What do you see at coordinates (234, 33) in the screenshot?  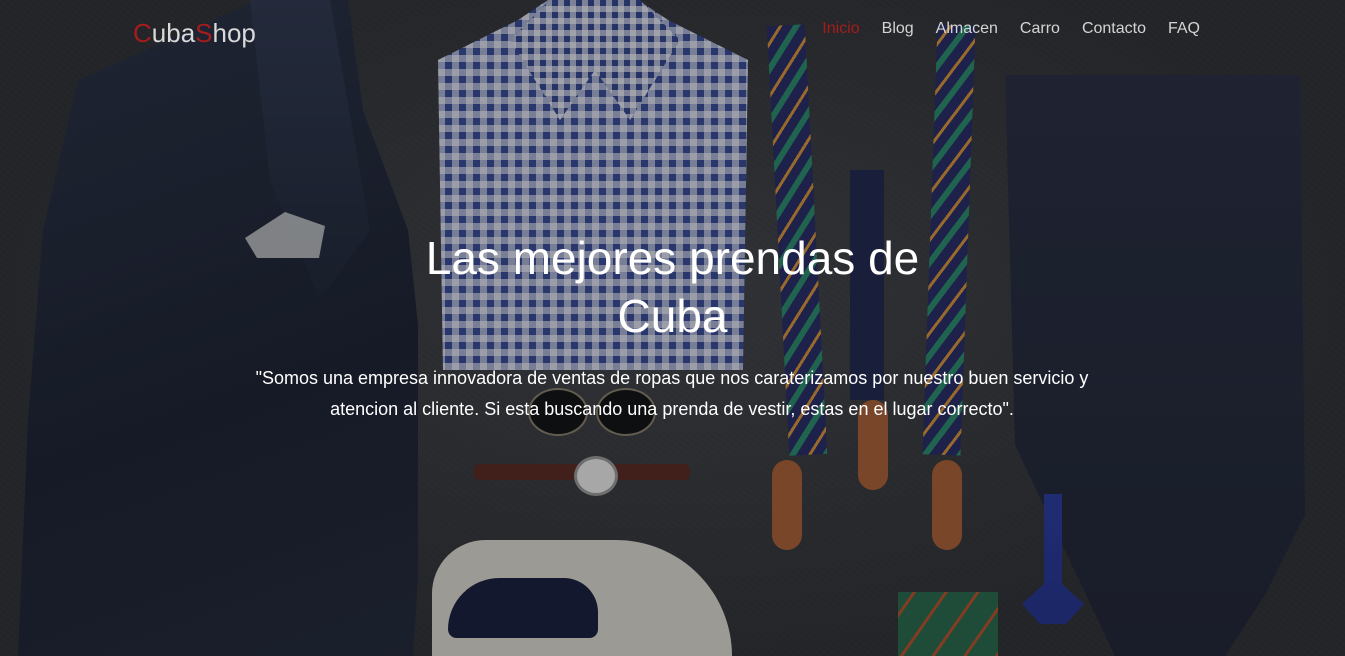 I see `logo-text-hop: hop` at bounding box center [234, 33].